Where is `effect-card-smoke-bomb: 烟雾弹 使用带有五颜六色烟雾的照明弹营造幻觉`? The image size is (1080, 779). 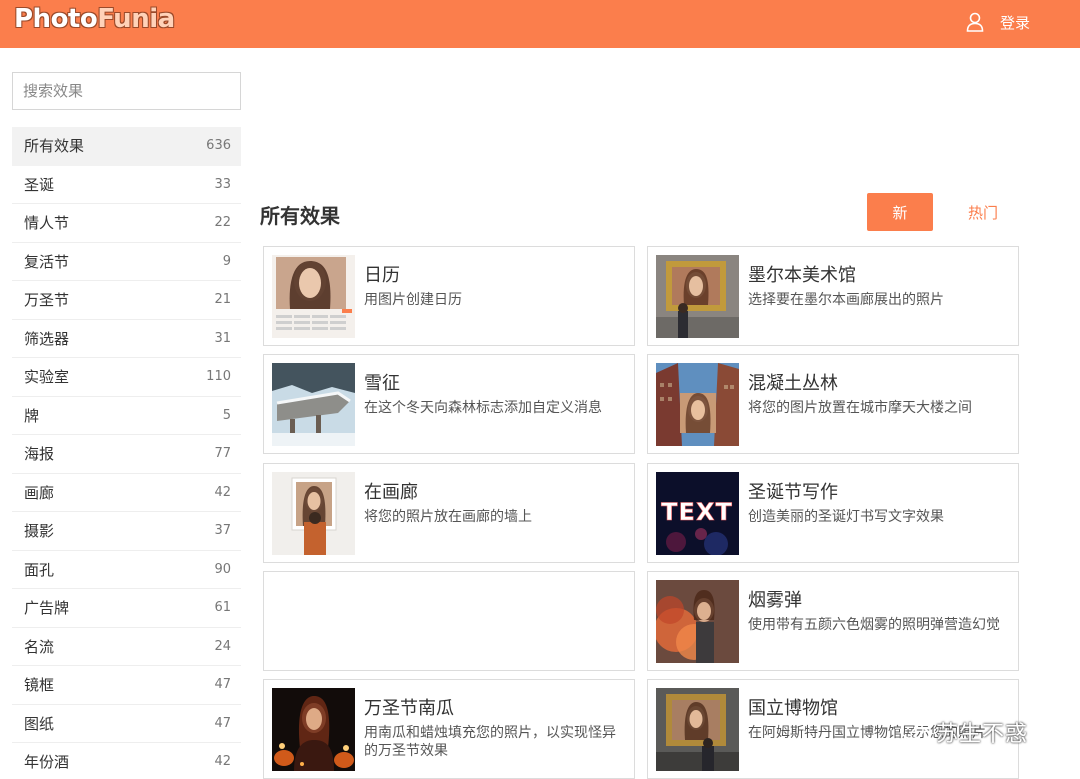
effect-card-smoke-bomb: 烟雾弹 使用带有五颜六色烟雾的照明弹营造幻觉 is located at coordinates (833, 621).